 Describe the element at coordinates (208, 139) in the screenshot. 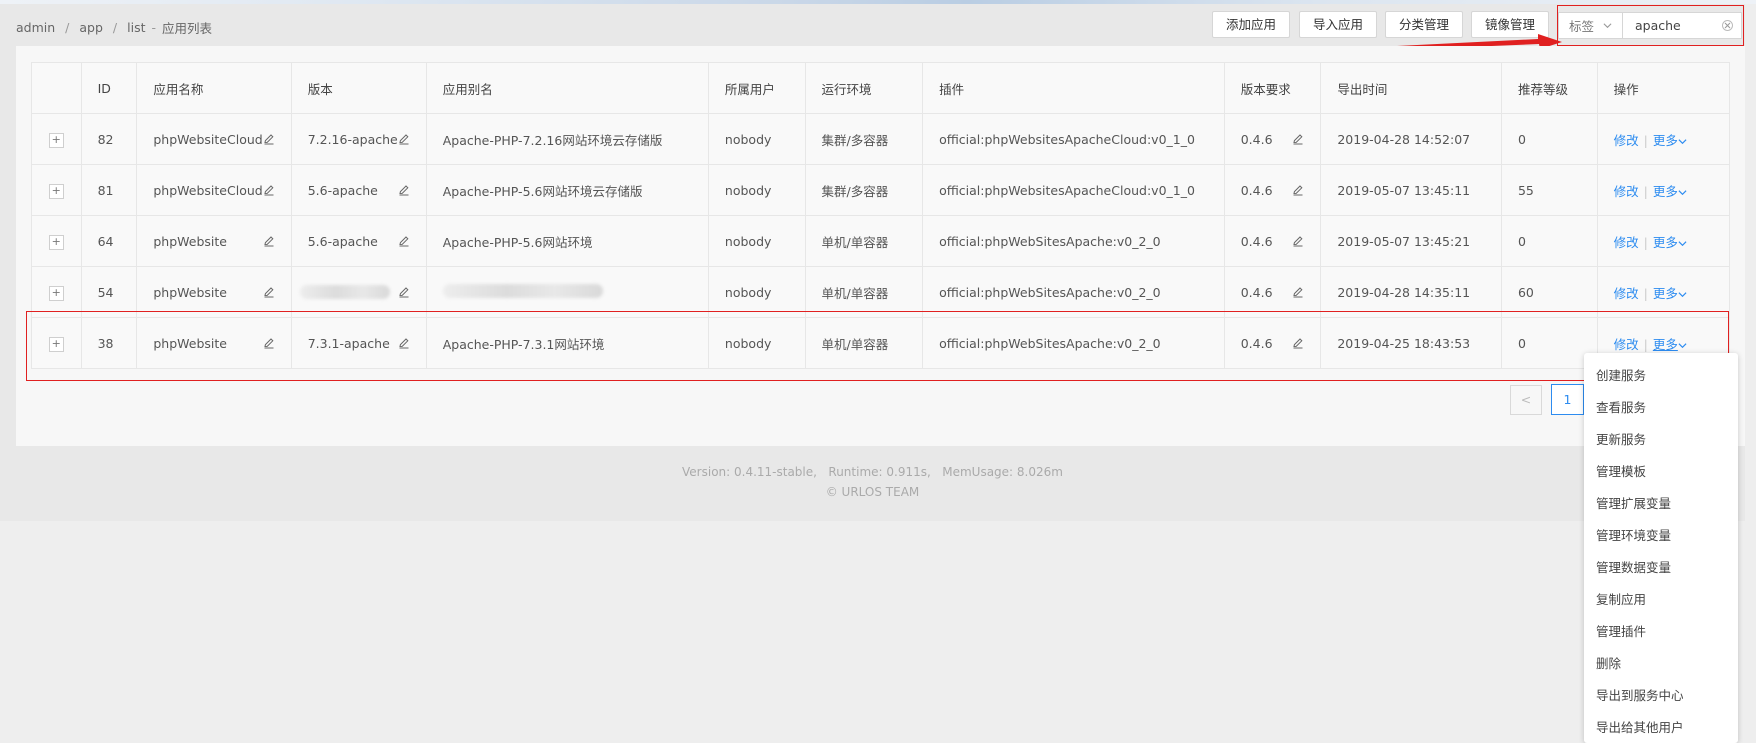

I see `cell-name-text: phpWebsiteCloud` at that location.